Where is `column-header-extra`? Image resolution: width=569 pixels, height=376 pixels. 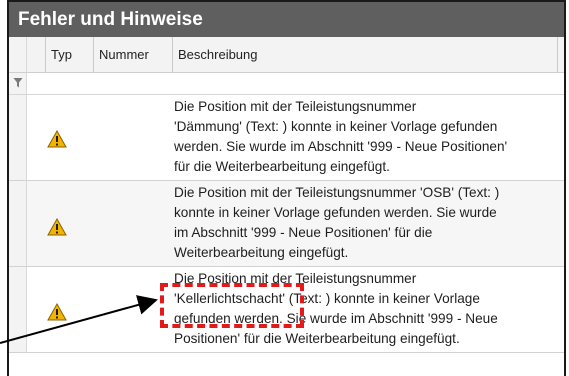
column-header-extra is located at coordinates (560, 54).